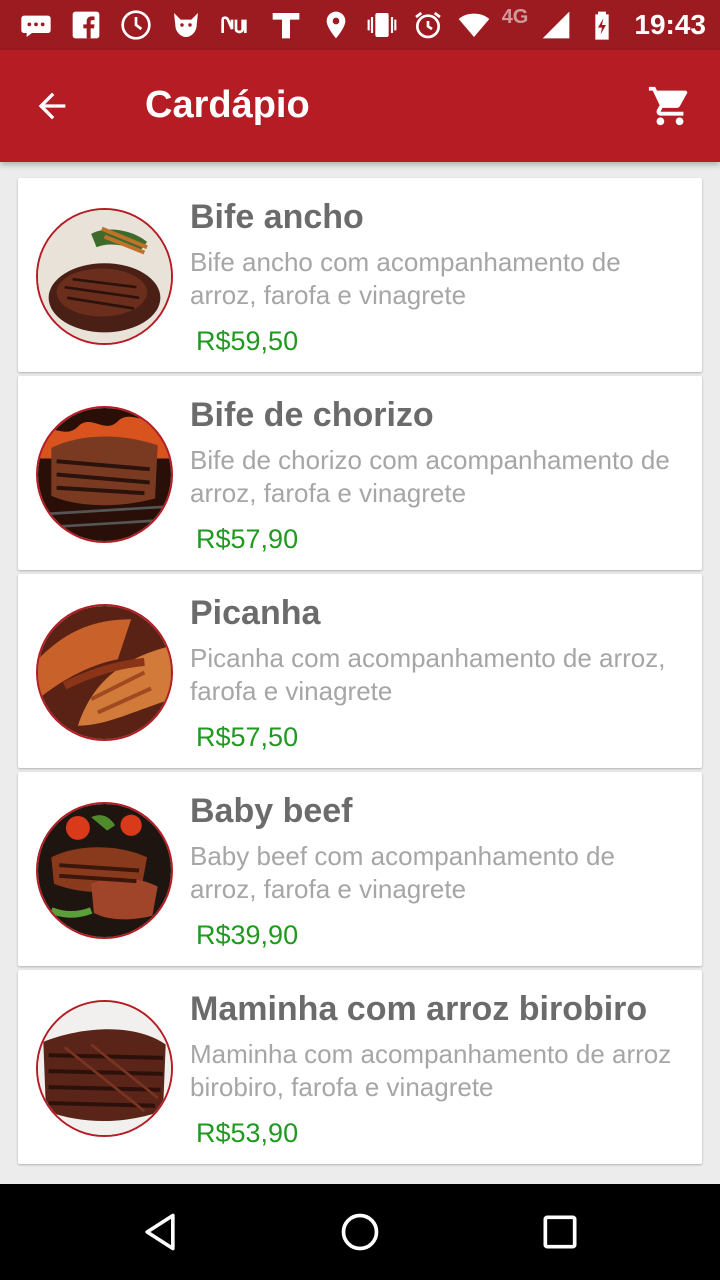 This screenshot has height=1280, width=720. I want to click on dish-name: Bife de chorizo, so click(312, 415).